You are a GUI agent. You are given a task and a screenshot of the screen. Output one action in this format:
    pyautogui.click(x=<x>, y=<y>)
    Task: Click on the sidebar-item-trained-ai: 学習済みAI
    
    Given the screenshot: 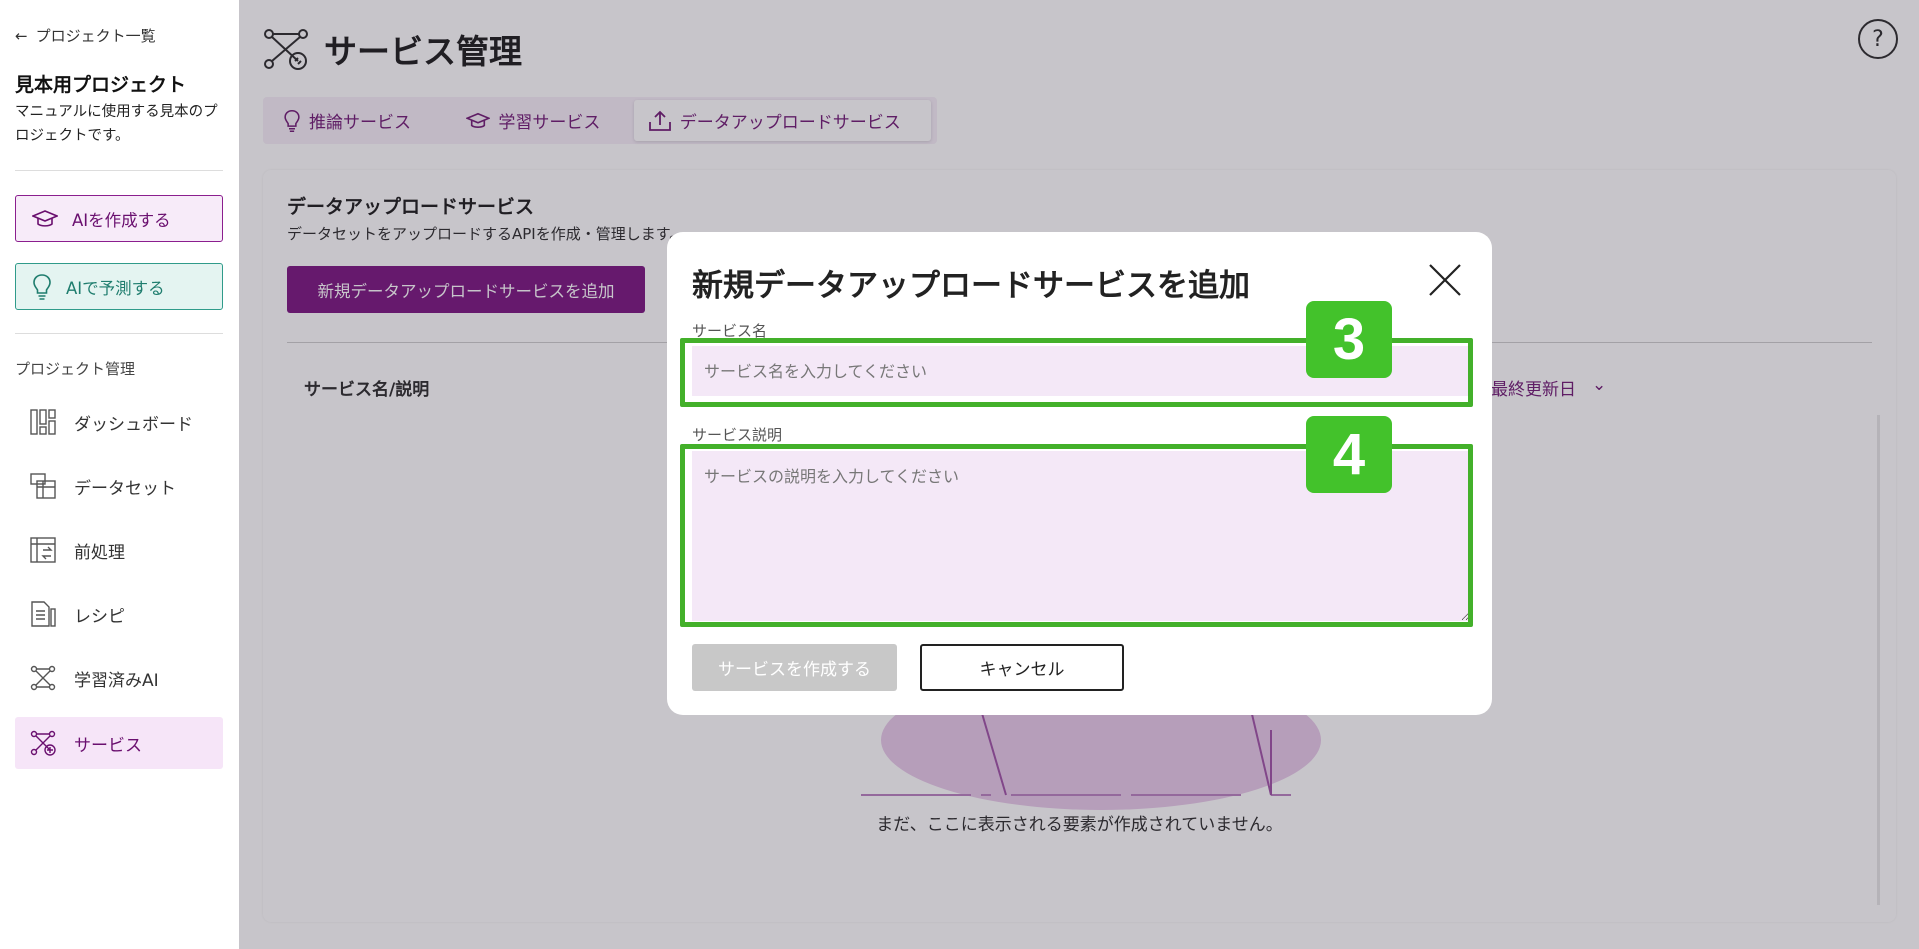 What is the action you would take?
    pyautogui.click(x=119, y=678)
    